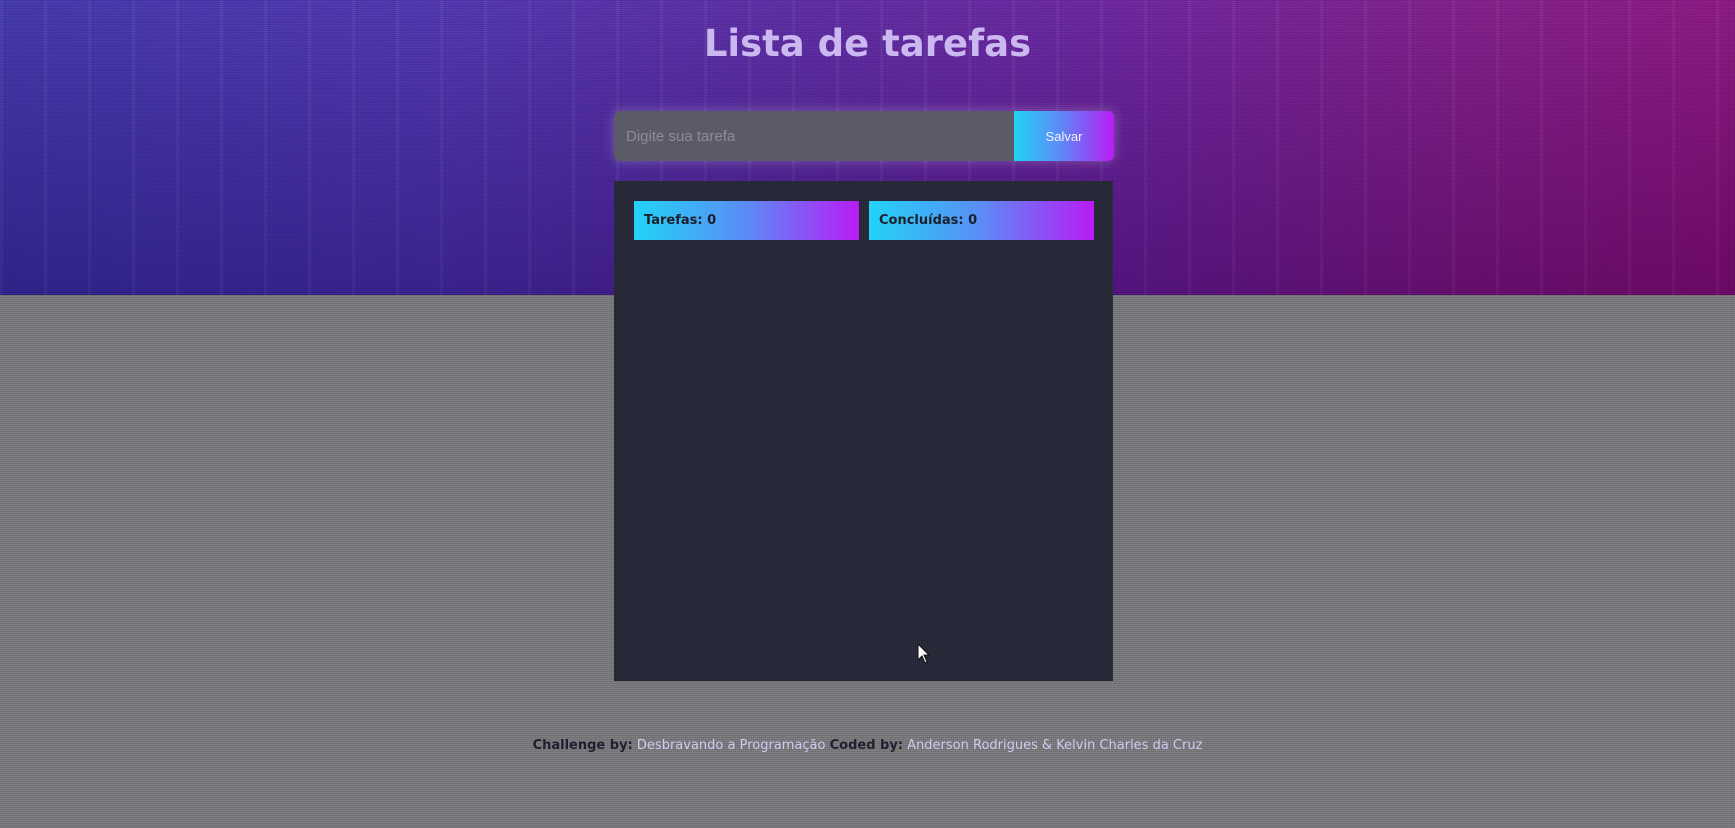 Image resolution: width=1735 pixels, height=828 pixels. Describe the element at coordinates (582, 745) in the screenshot. I see `footer-challenge-label: Challenge by:` at that location.